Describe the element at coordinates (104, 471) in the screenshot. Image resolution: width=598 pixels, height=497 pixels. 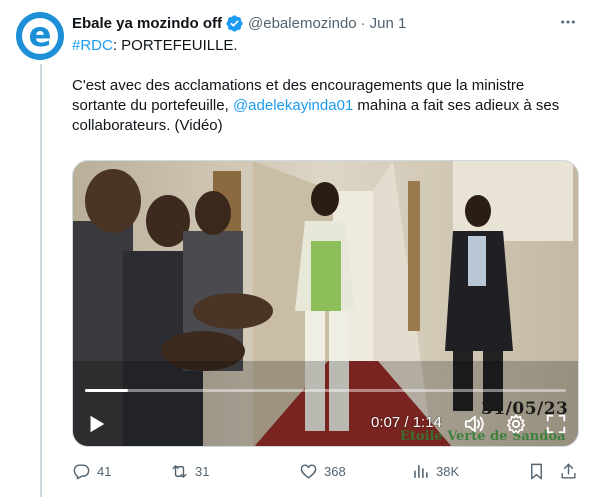
I see `reply-count: 41` at that location.